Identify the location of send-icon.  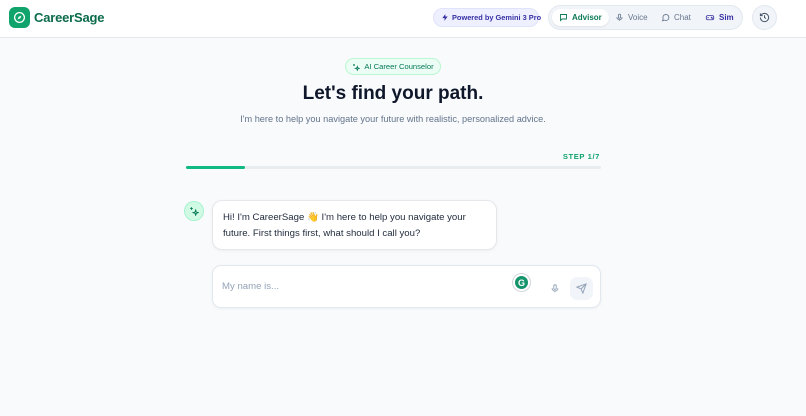
(581, 288).